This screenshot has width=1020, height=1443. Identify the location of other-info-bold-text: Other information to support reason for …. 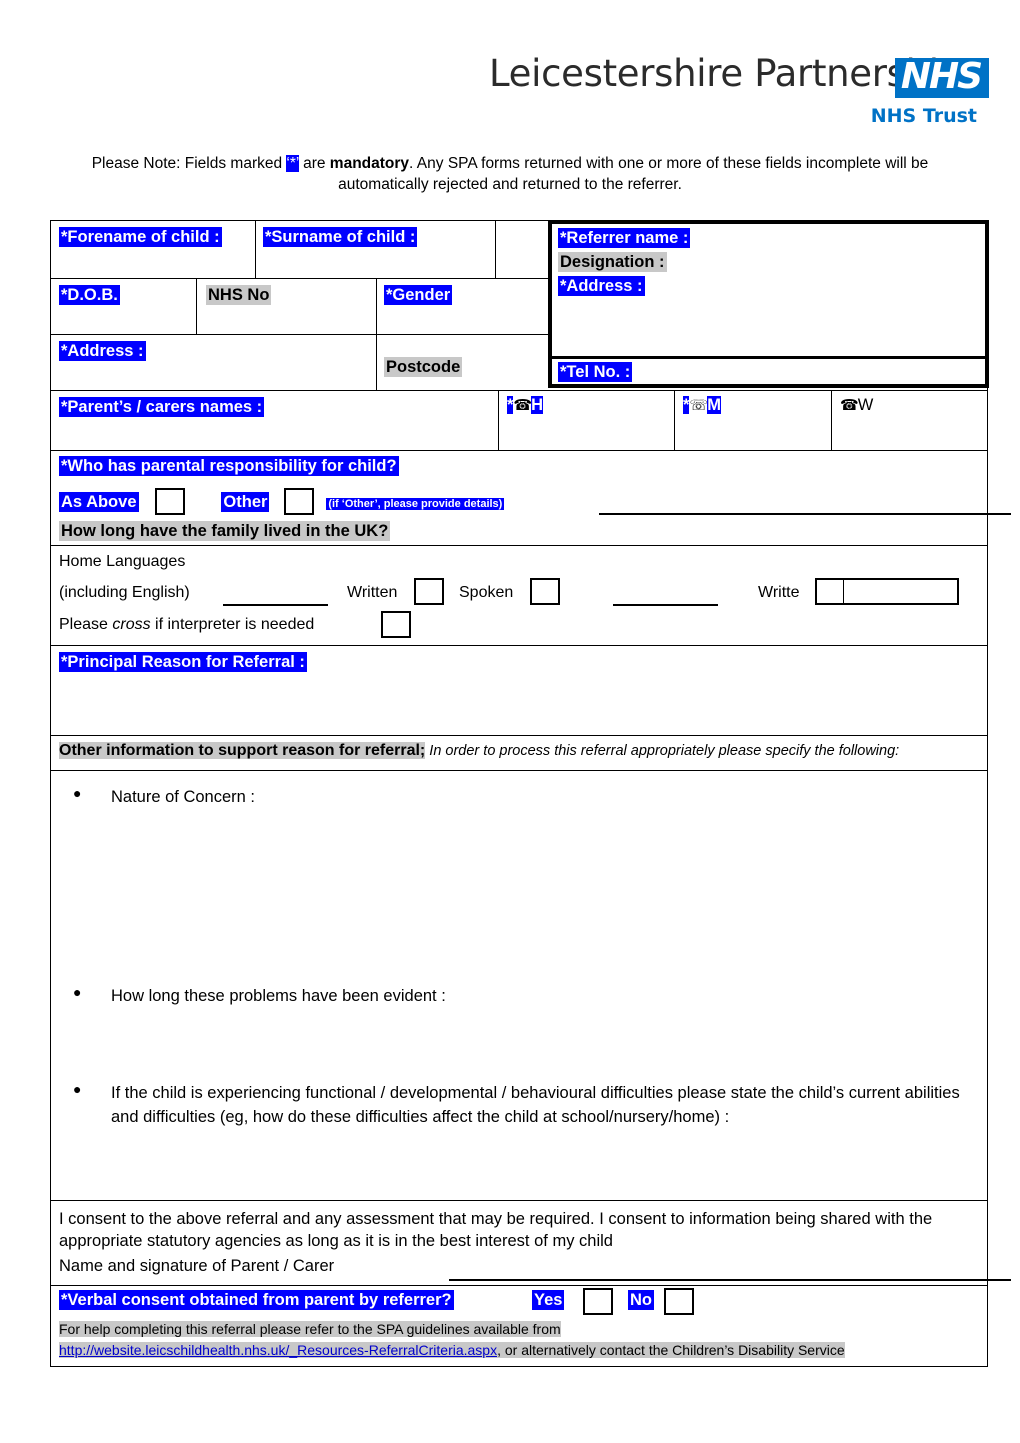
(242, 750).